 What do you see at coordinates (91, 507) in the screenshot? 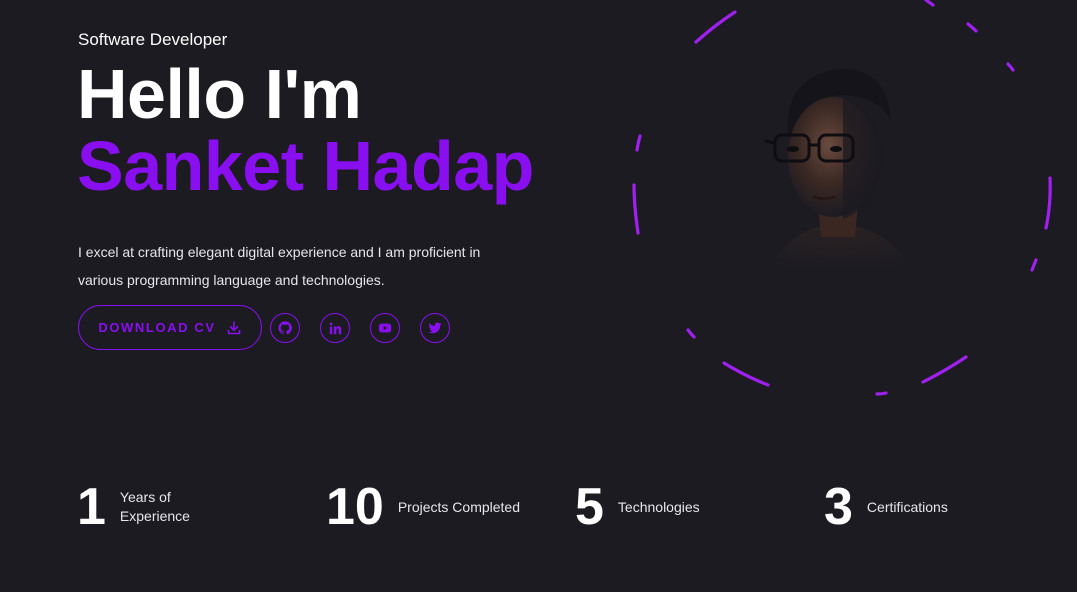
I see `stat-number: 1` at bounding box center [91, 507].